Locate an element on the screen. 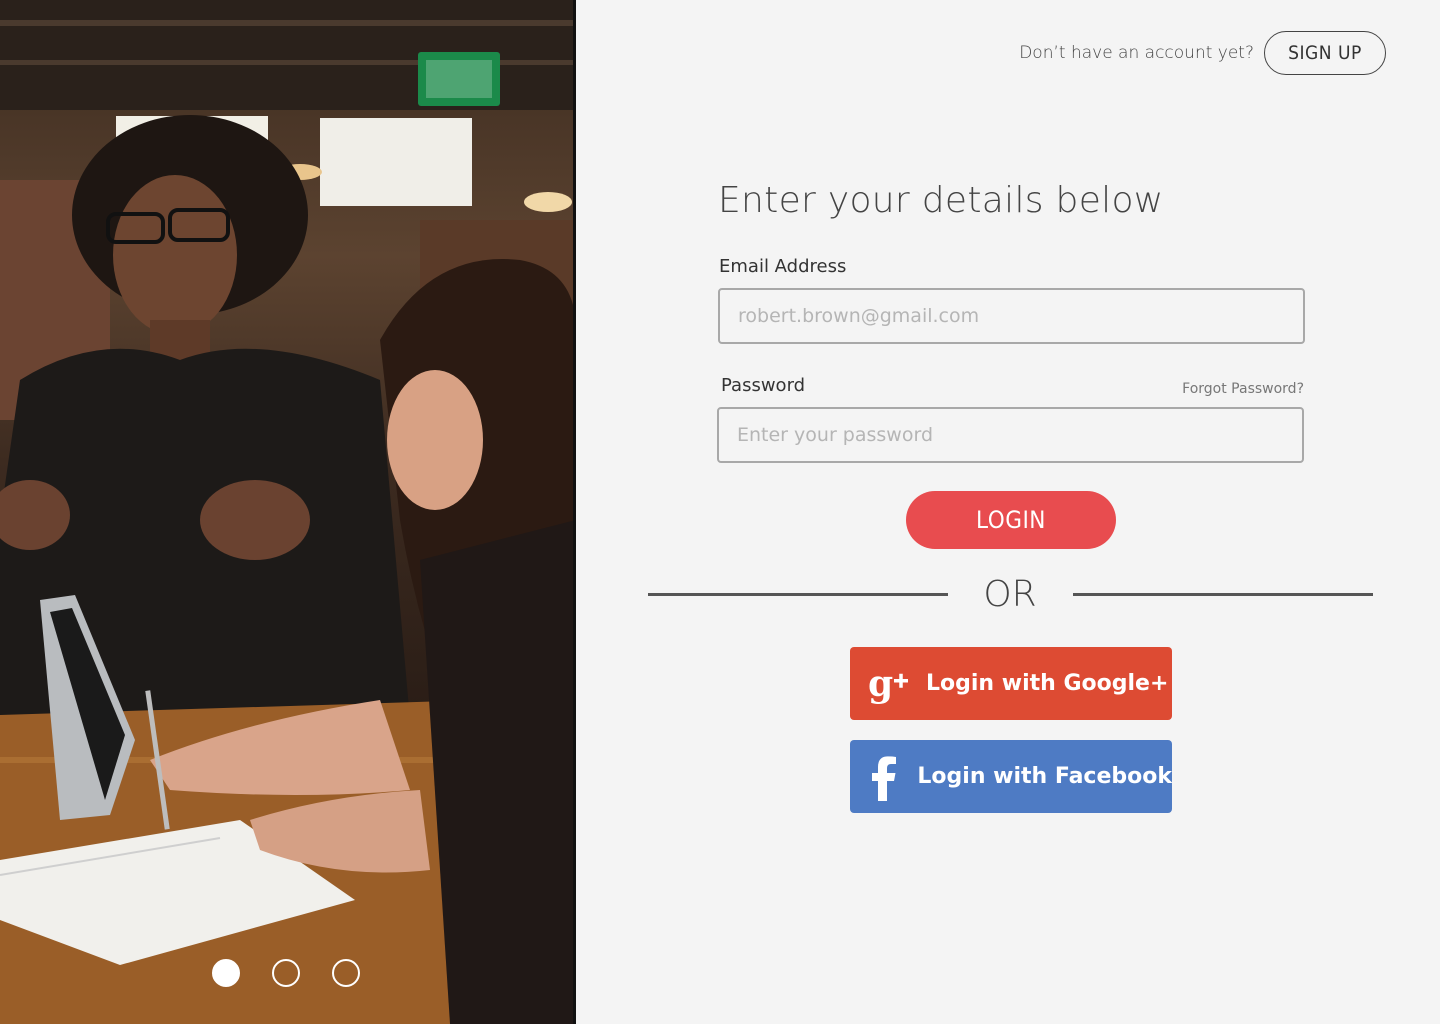  carousel-dots is located at coordinates (286, 973).